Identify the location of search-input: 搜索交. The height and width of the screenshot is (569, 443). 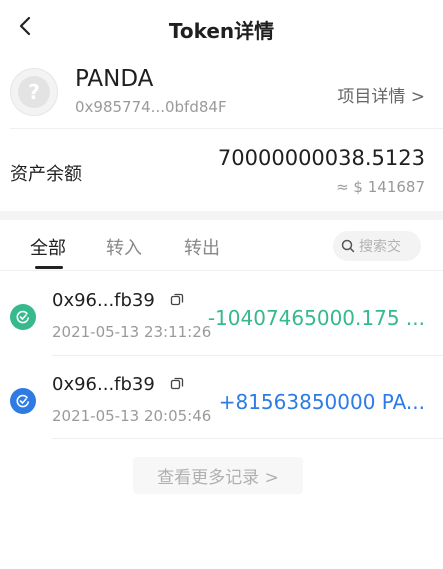
(377, 246).